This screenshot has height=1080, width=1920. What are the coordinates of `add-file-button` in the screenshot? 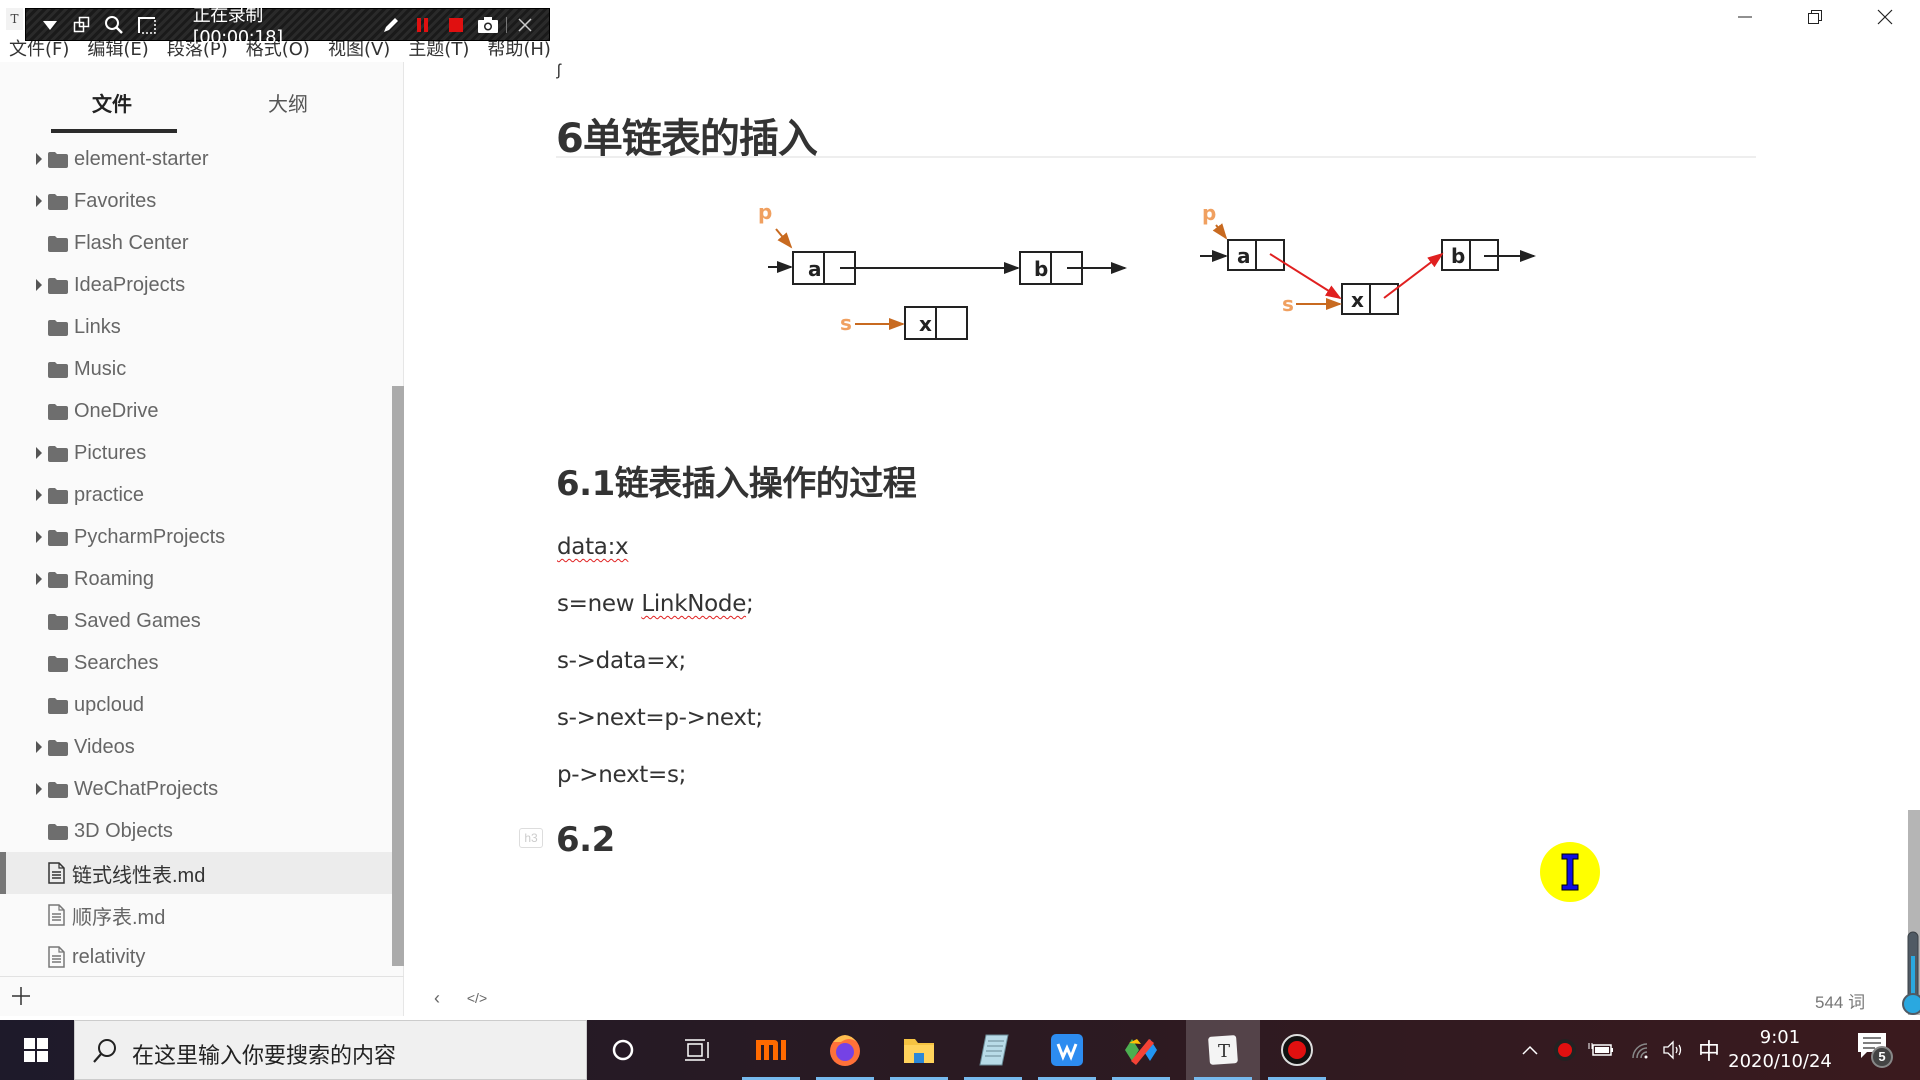 It's located at (21, 996).